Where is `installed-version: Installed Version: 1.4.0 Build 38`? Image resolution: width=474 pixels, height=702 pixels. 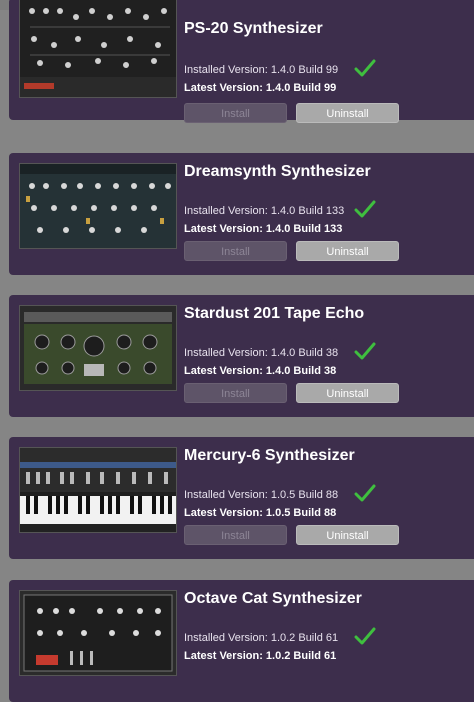
installed-version: Installed Version: 1.4.0 Build 38 is located at coordinates (261, 353).